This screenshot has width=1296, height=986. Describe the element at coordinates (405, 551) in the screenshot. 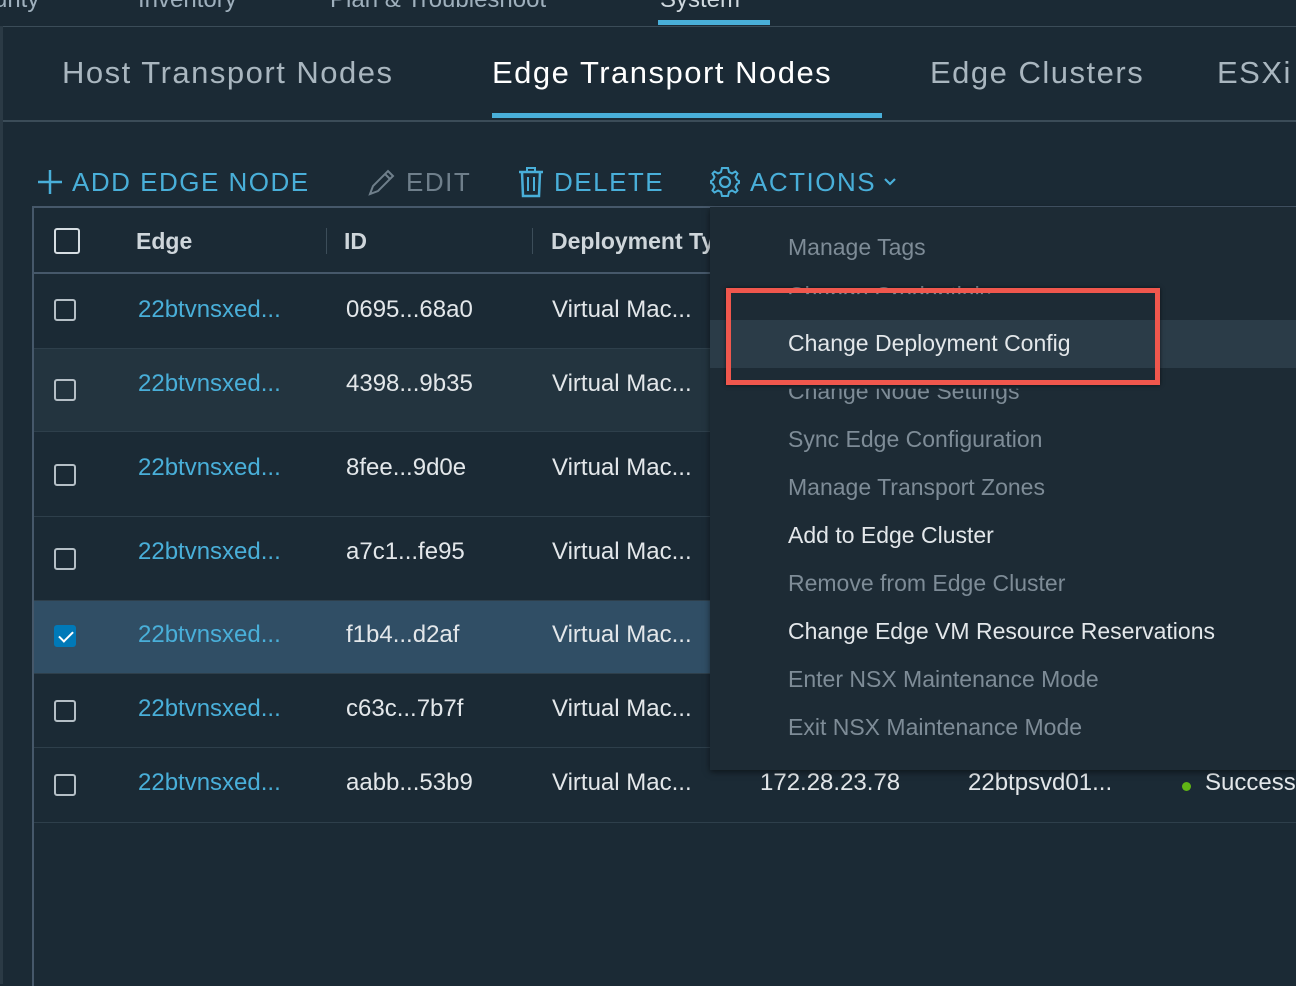

I see `edge-id: a7c1...fe95` at that location.